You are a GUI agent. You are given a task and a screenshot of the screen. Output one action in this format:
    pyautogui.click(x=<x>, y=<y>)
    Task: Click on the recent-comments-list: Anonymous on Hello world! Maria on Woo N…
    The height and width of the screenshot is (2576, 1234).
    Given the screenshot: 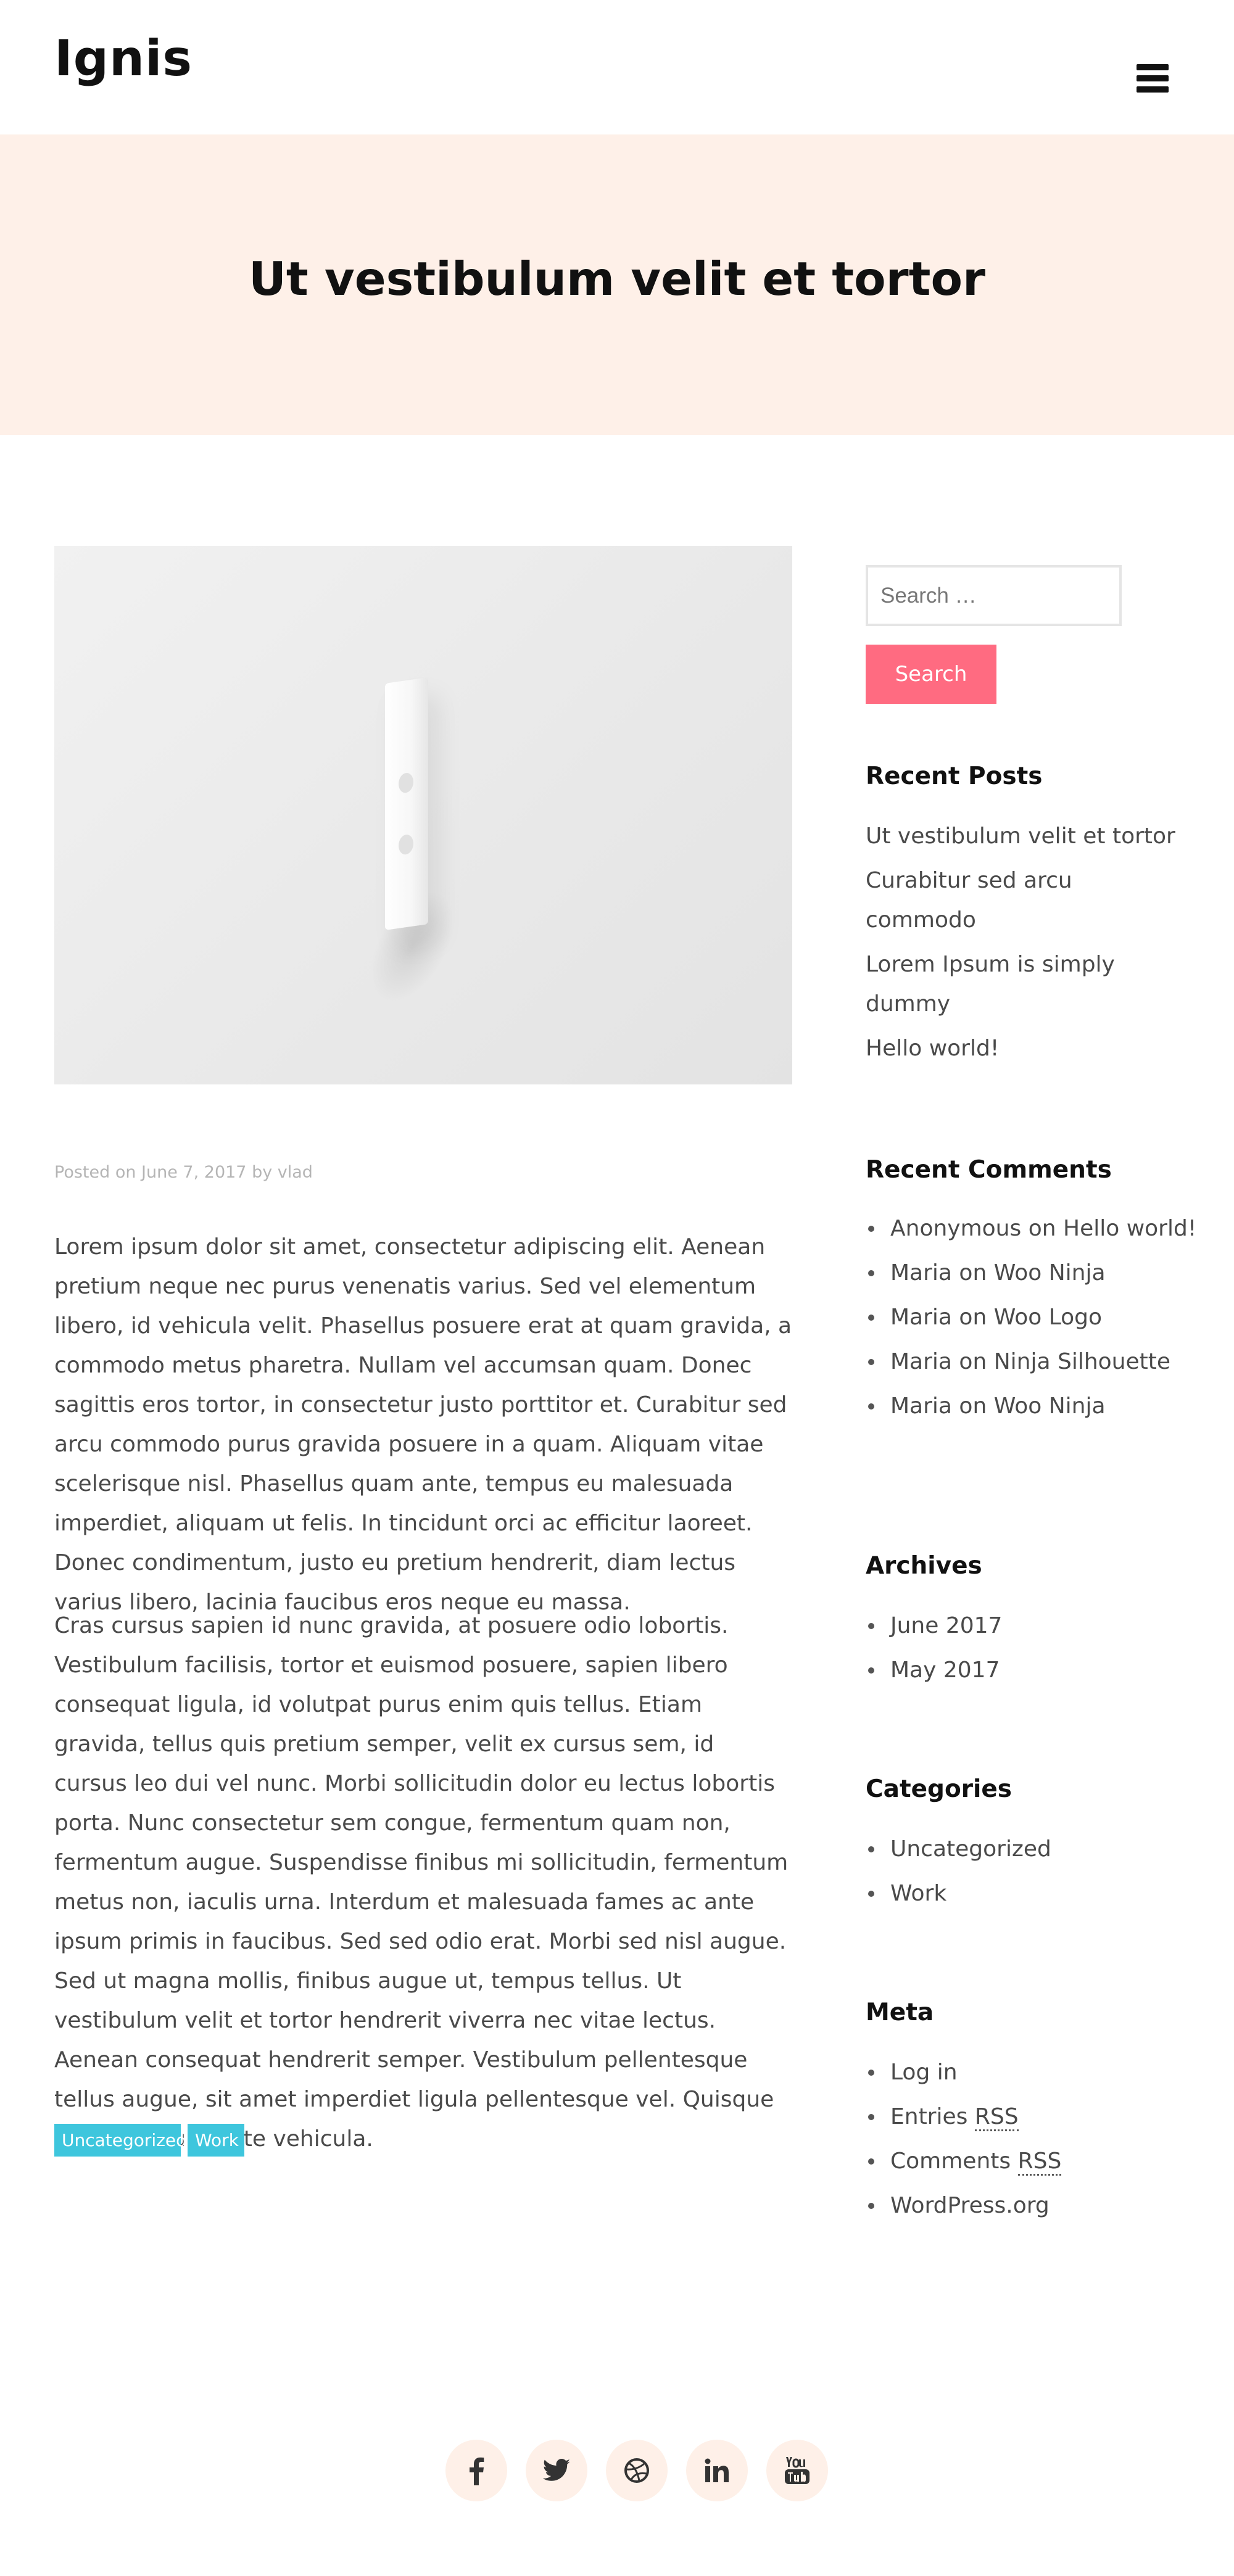 What is the action you would take?
    pyautogui.click(x=1038, y=1320)
    